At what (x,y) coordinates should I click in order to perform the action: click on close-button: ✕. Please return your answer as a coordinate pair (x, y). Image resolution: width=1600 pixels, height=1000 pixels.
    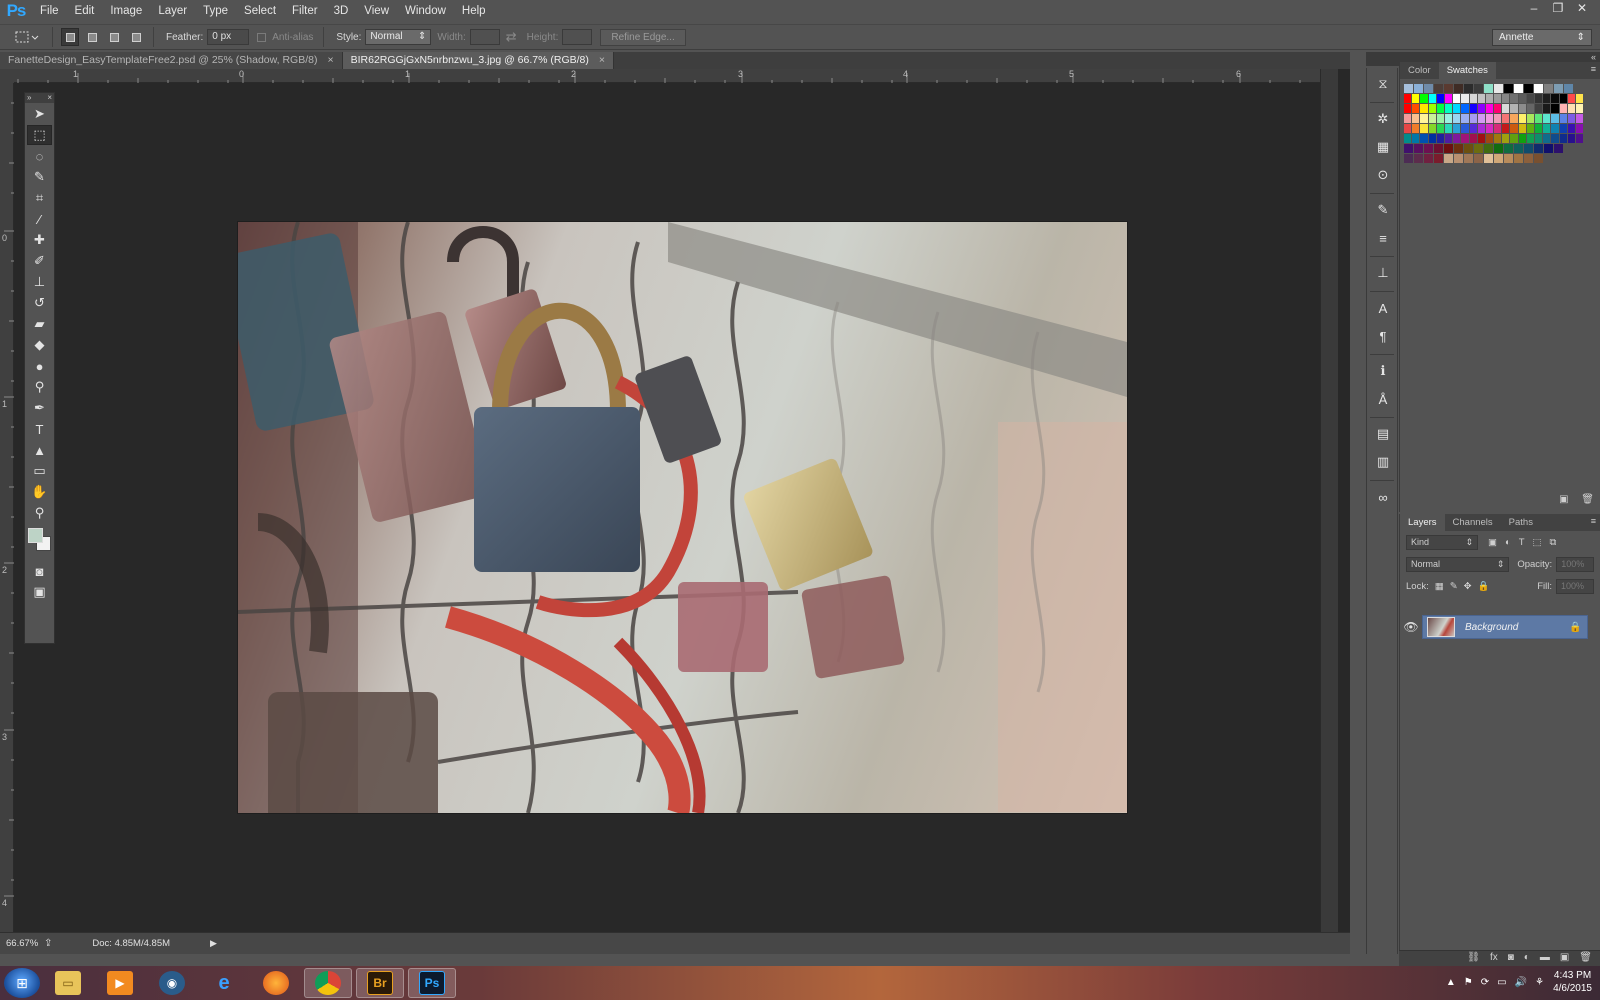
    Looking at the image, I should click on (1582, 9).